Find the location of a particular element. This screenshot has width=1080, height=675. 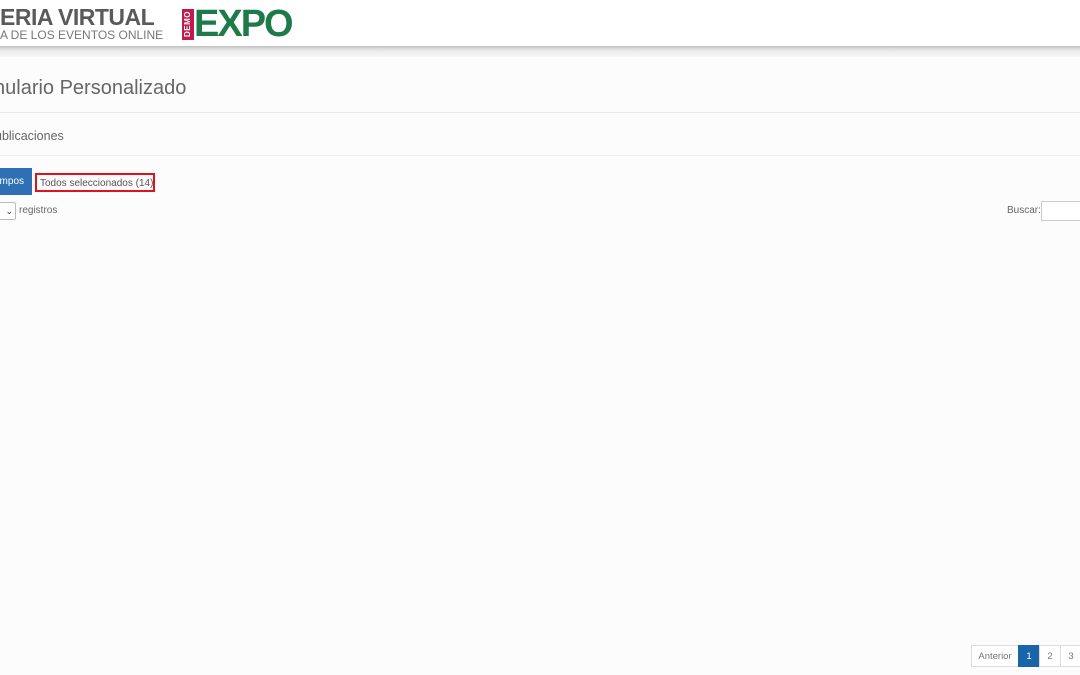

pagination-prev: Anterior is located at coordinates (995, 656).